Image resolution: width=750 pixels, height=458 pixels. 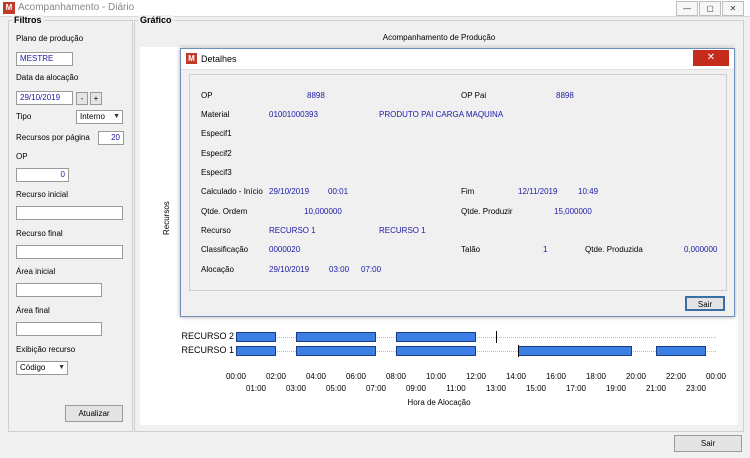 What do you see at coordinates (614, 249) in the screenshot?
I see `qtde-produzida-label: Qtde. Produzida` at bounding box center [614, 249].